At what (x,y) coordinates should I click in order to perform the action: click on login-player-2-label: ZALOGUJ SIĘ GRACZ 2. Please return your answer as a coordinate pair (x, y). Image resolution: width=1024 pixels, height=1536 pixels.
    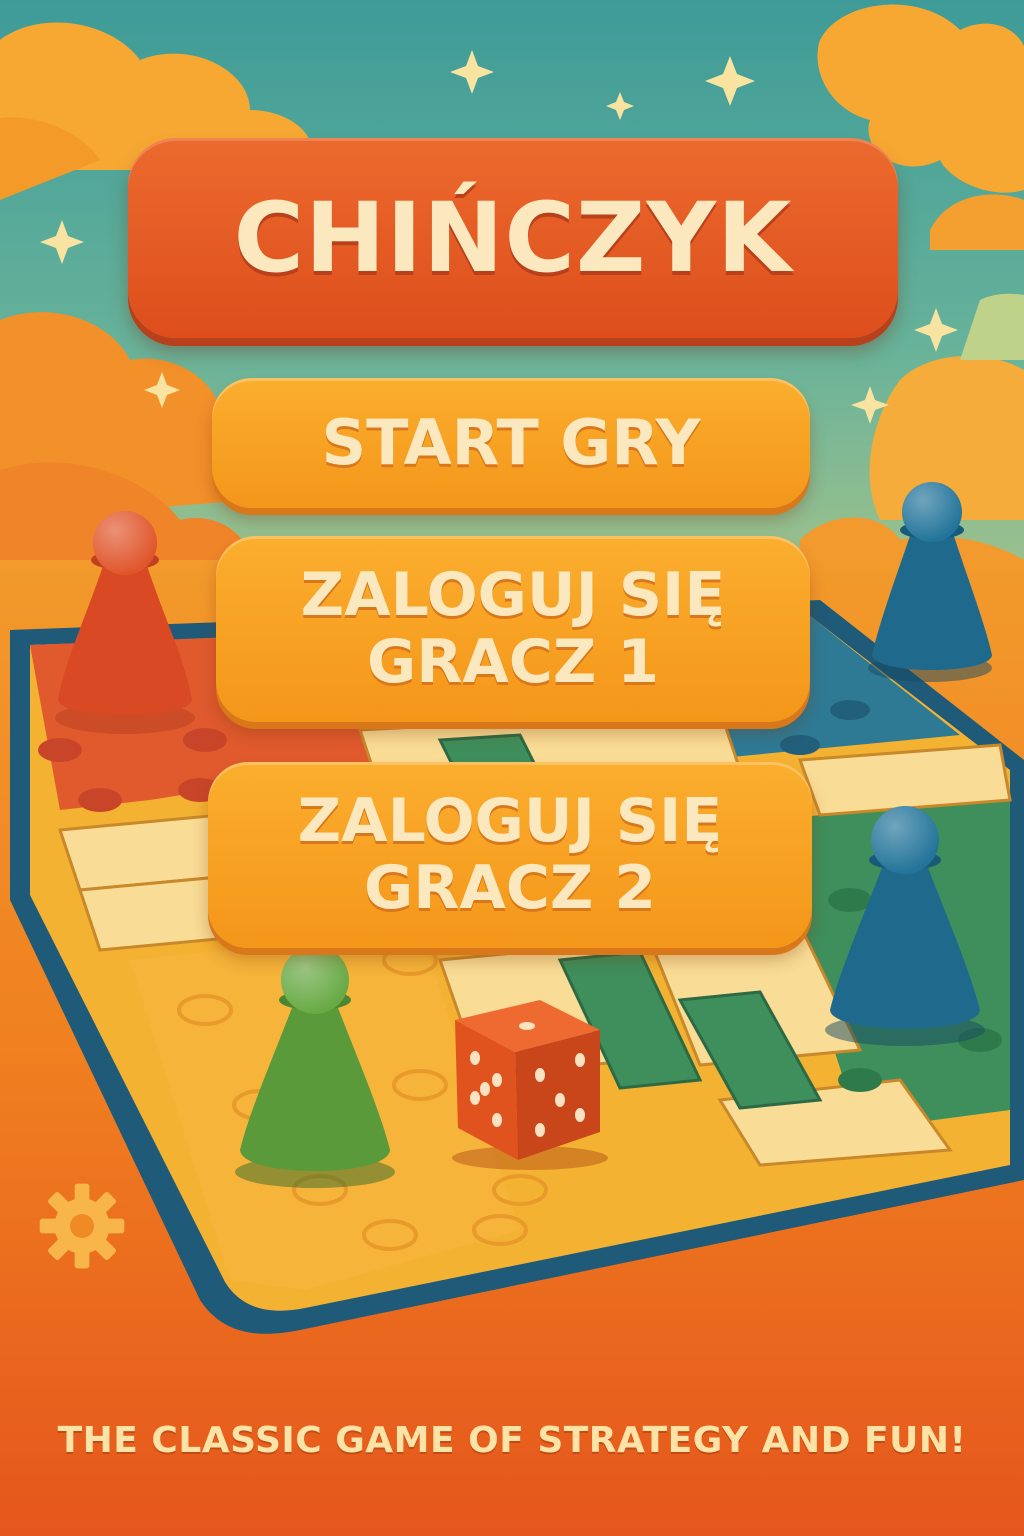
    Looking at the image, I should click on (510, 854).